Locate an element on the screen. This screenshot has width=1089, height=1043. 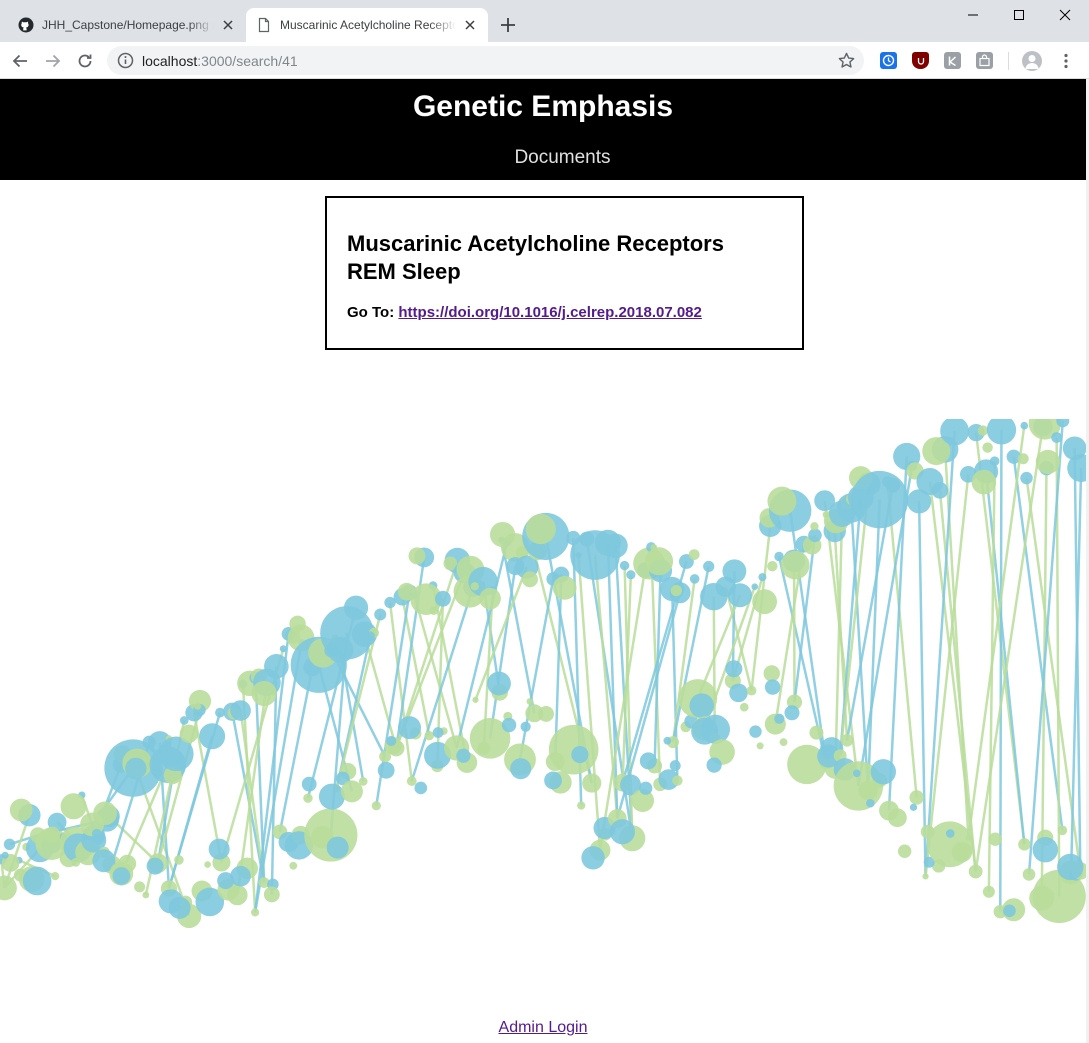
ublock-icon is located at coordinates (920, 60).